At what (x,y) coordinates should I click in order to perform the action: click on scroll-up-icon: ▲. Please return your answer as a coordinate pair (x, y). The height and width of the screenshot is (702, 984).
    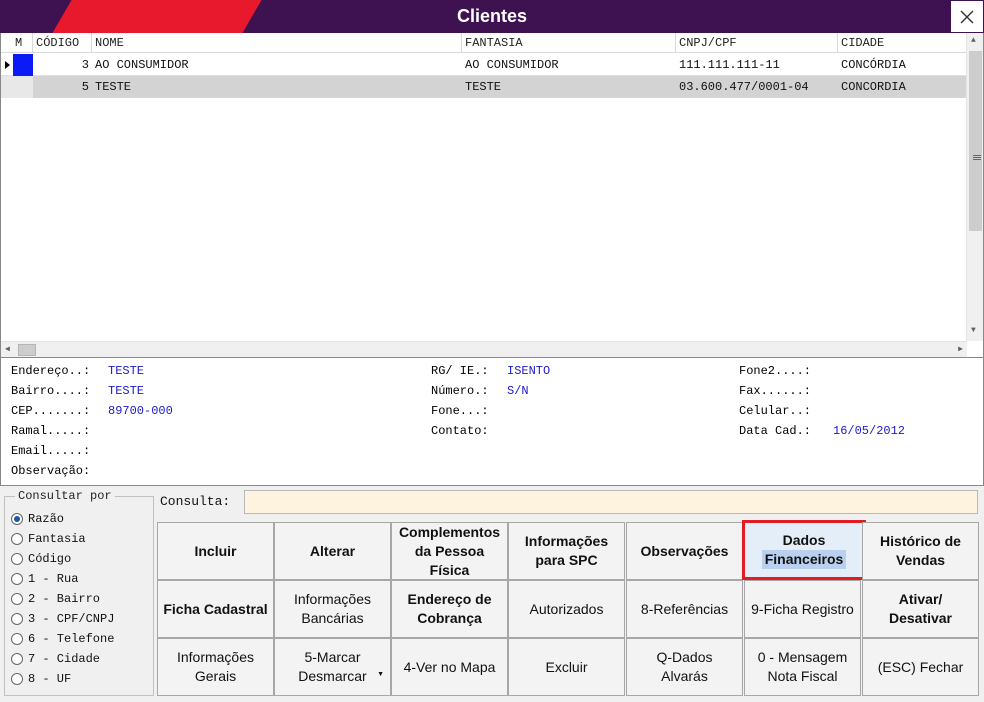
    Looking at the image, I should click on (973, 40).